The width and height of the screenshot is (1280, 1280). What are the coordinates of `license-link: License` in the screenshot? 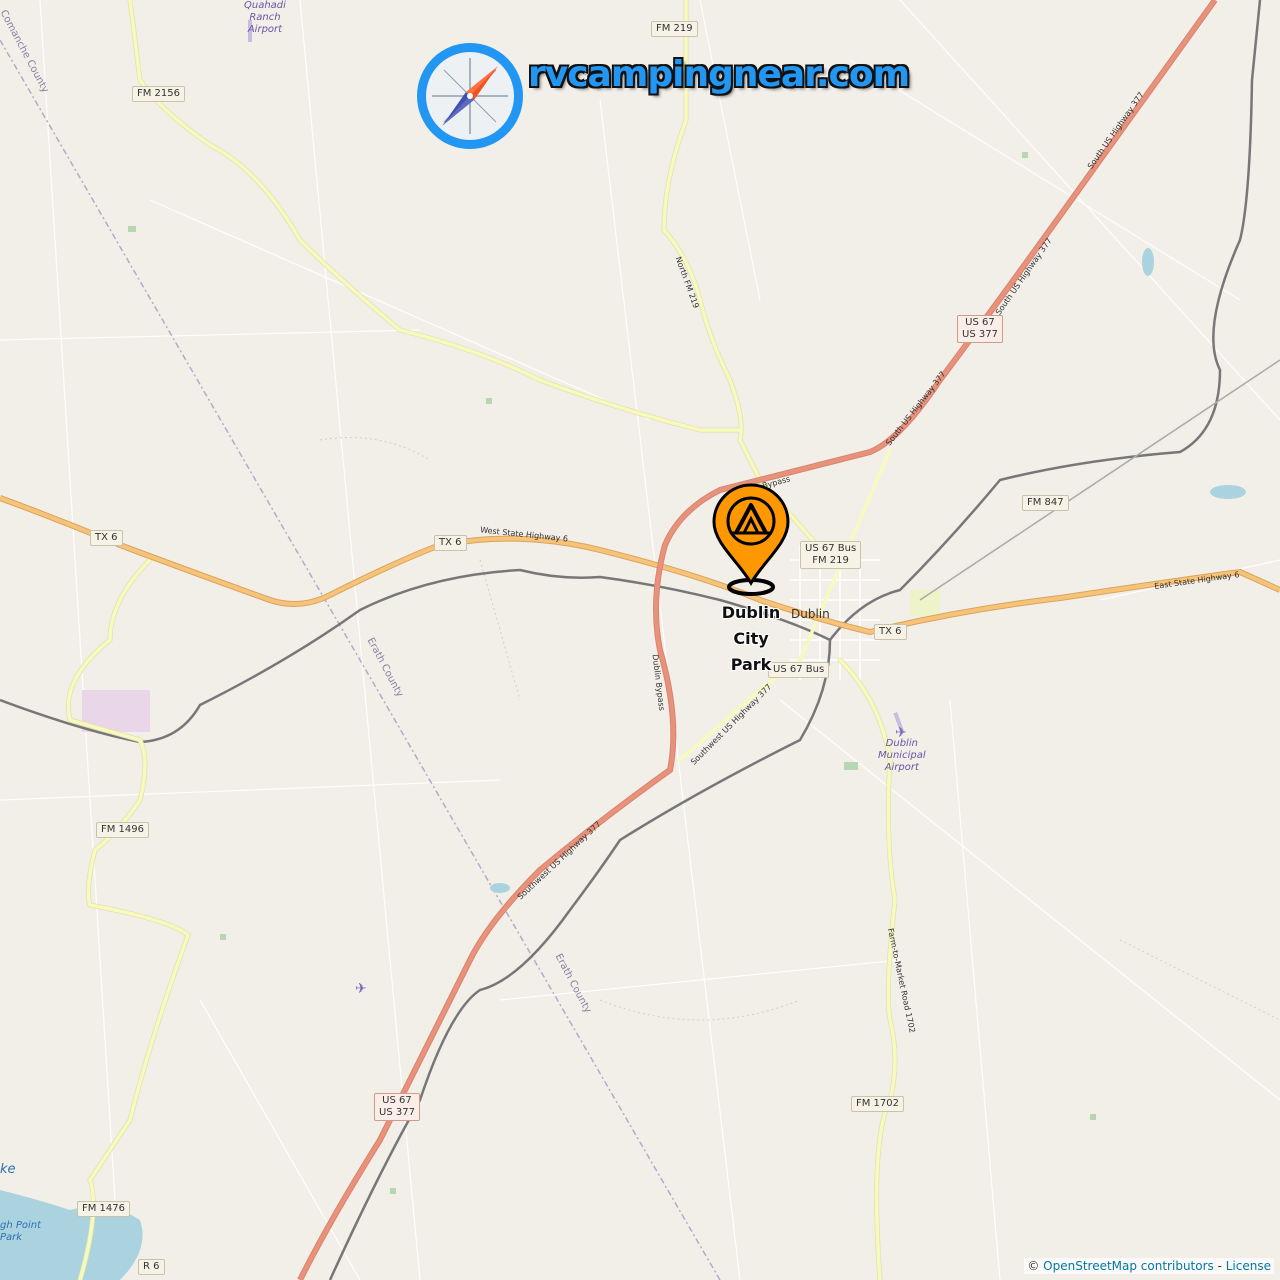 It's located at (1248, 1266).